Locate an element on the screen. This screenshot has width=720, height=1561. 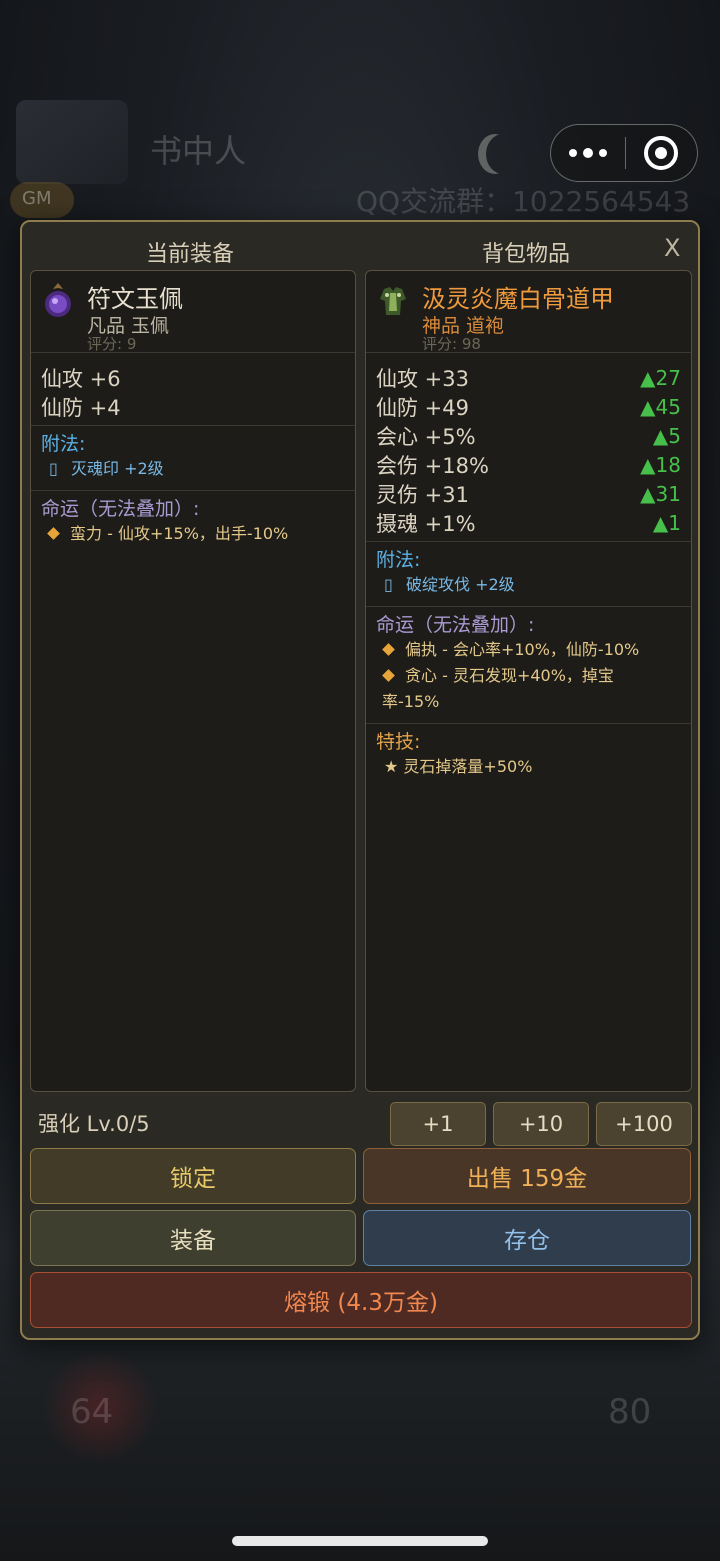
stat-row: 会伤 +18% ▲18 is located at coordinates (528, 465).